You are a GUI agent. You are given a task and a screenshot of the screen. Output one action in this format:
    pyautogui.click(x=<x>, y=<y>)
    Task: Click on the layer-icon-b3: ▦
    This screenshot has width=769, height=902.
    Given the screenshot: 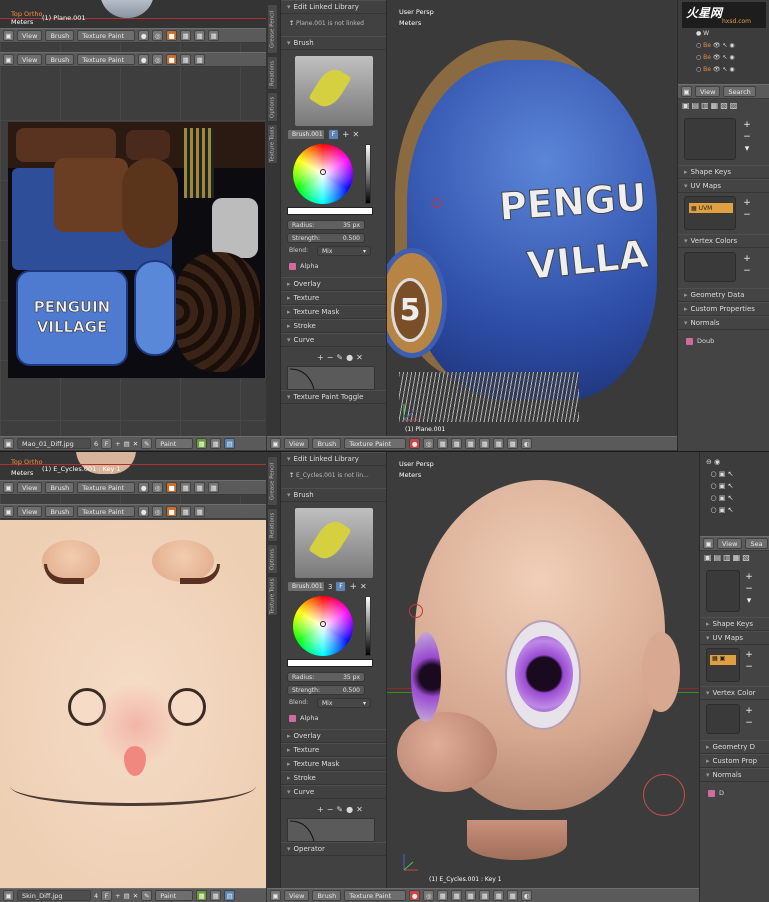 What is the action you would take?
    pyautogui.click(x=214, y=487)
    